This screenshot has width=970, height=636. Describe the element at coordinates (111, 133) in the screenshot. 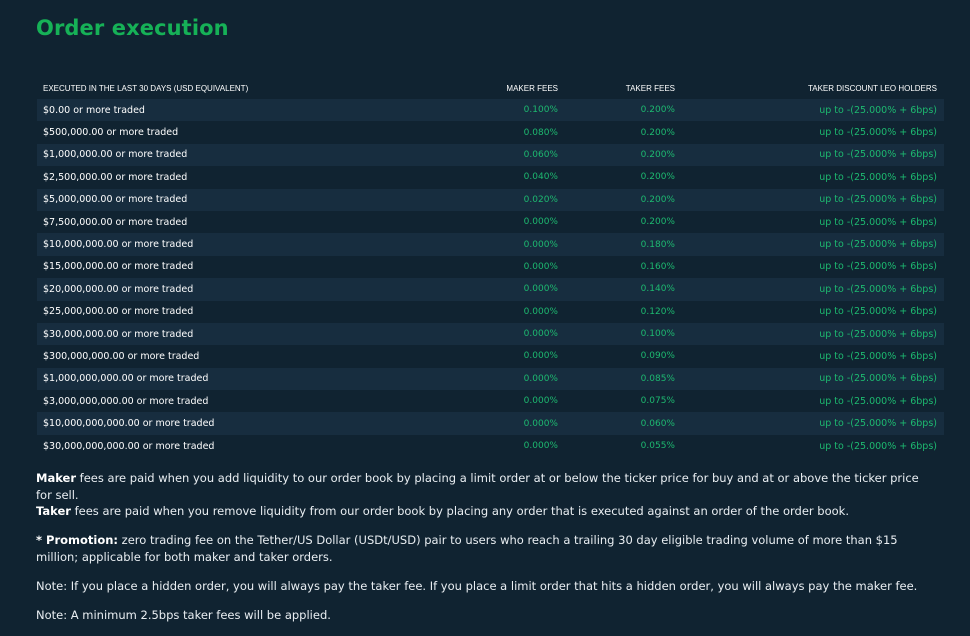

I see `volume-cell: $500,000.00 or more traded` at that location.